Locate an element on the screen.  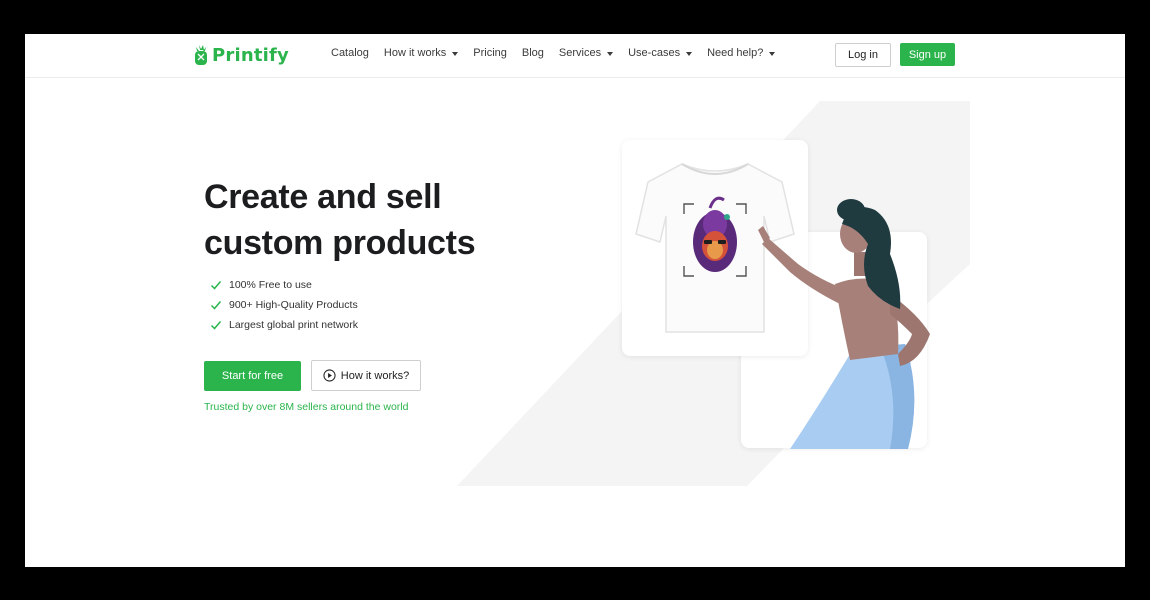
start-for-free-button: Start for free is located at coordinates (252, 376).